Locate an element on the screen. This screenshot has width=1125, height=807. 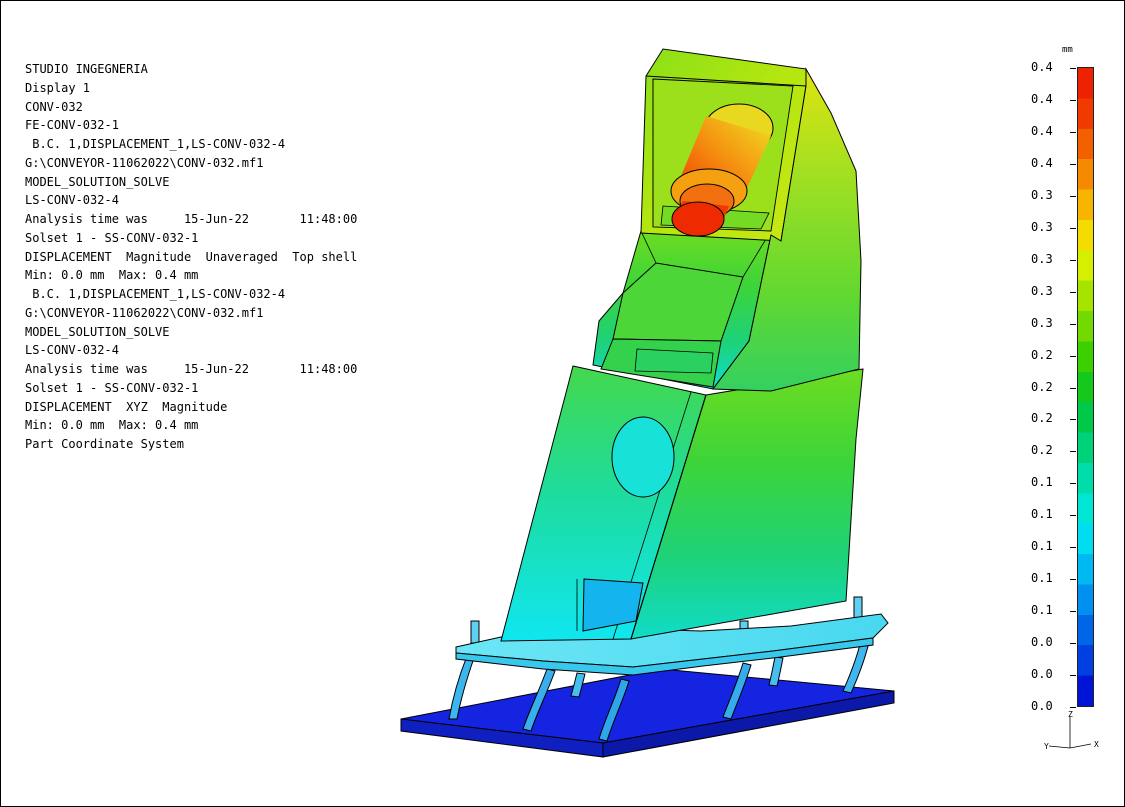
triad-x-label: X is located at coordinates (1096, 744).